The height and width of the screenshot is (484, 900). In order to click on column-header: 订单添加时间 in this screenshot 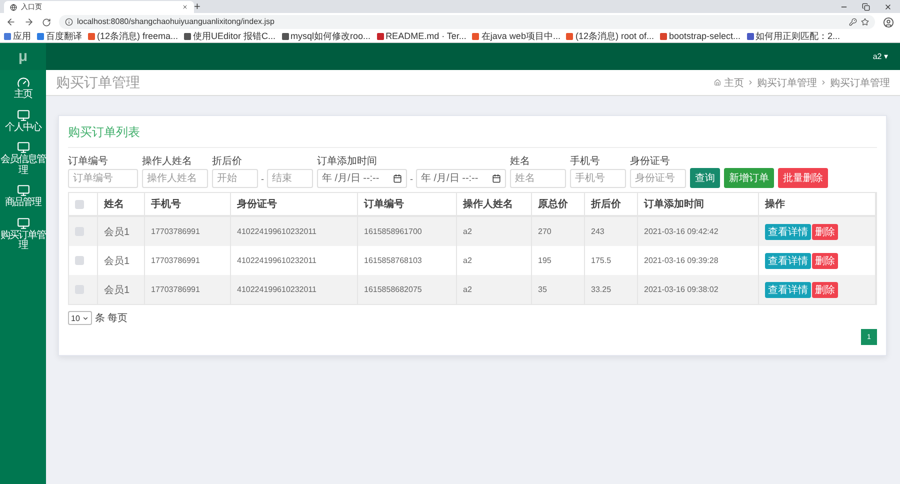, I will do `click(698, 204)`.